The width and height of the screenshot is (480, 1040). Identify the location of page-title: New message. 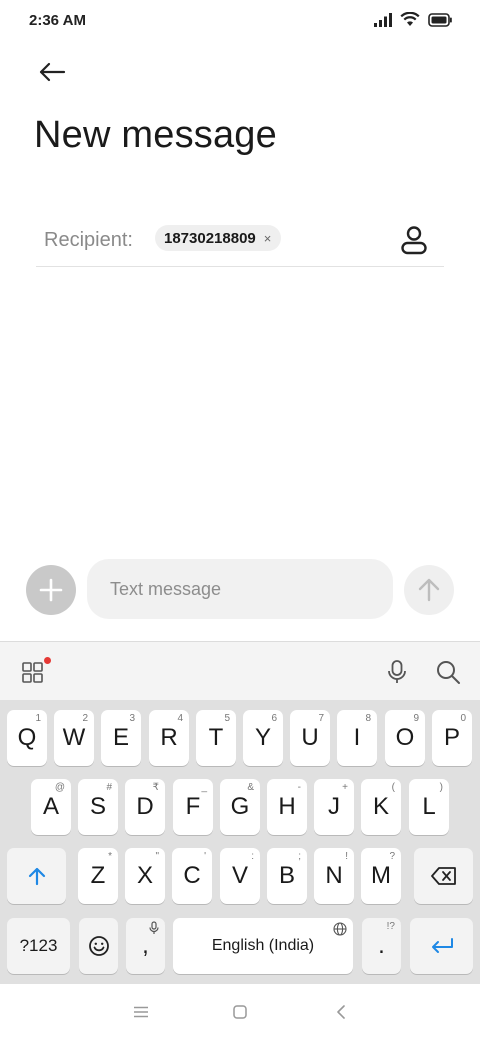
(155, 135).